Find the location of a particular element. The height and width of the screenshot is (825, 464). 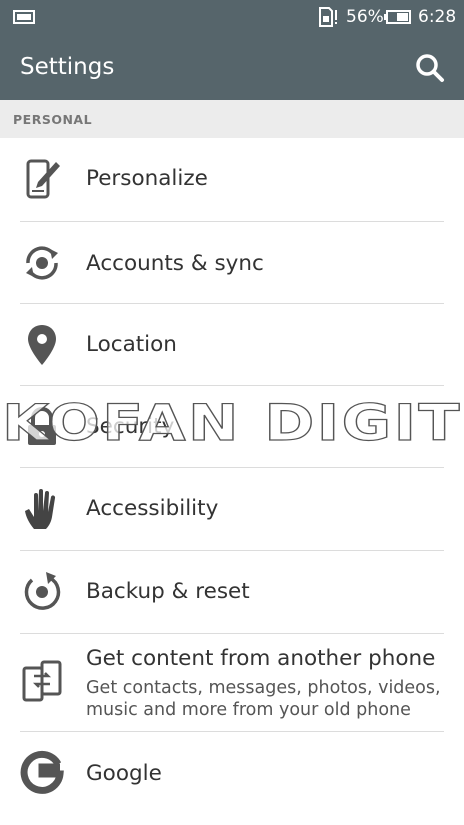

backup-icon is located at coordinates (42, 591).